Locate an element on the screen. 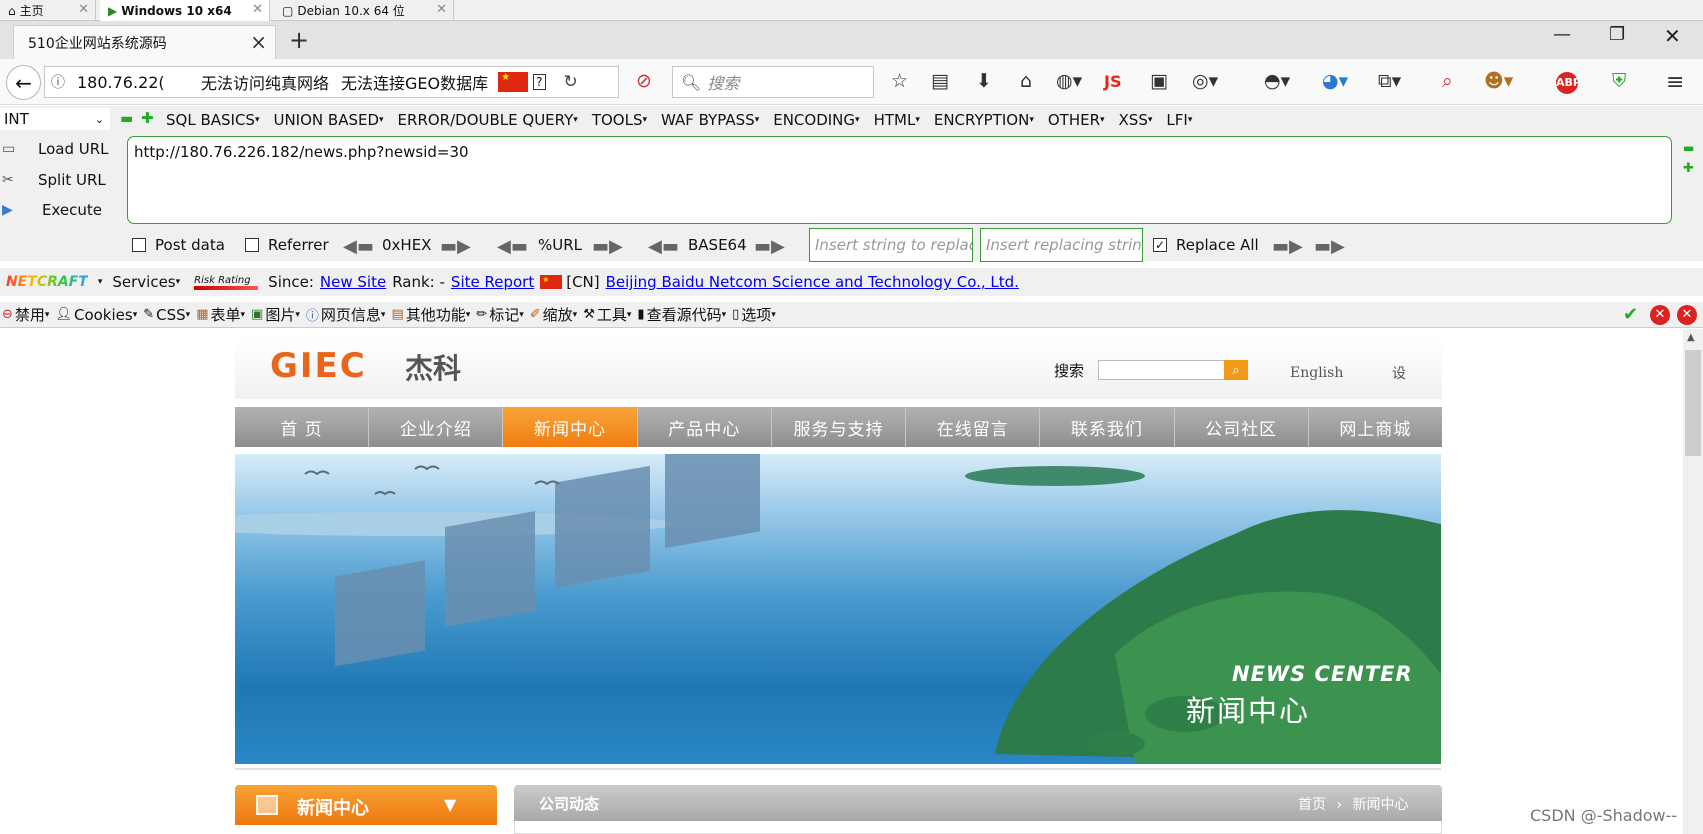 The image size is (1703, 834). english-link: English is located at coordinates (1316, 373).